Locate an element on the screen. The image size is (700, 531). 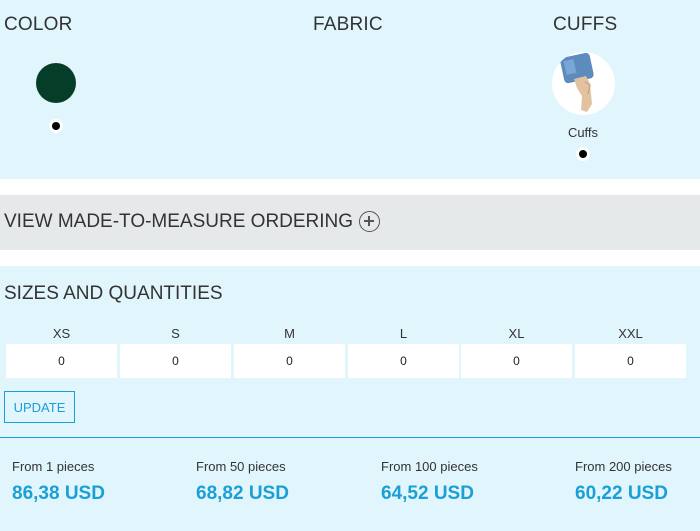
size-header-xxl: XXL is located at coordinates (630, 333).